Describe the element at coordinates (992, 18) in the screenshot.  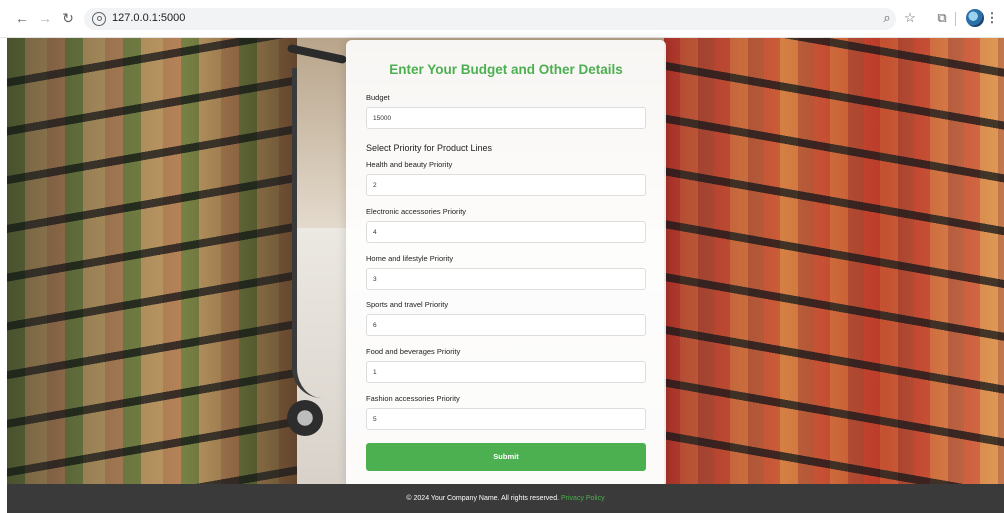
I see `menu-kebab-icon: ⋮` at that location.